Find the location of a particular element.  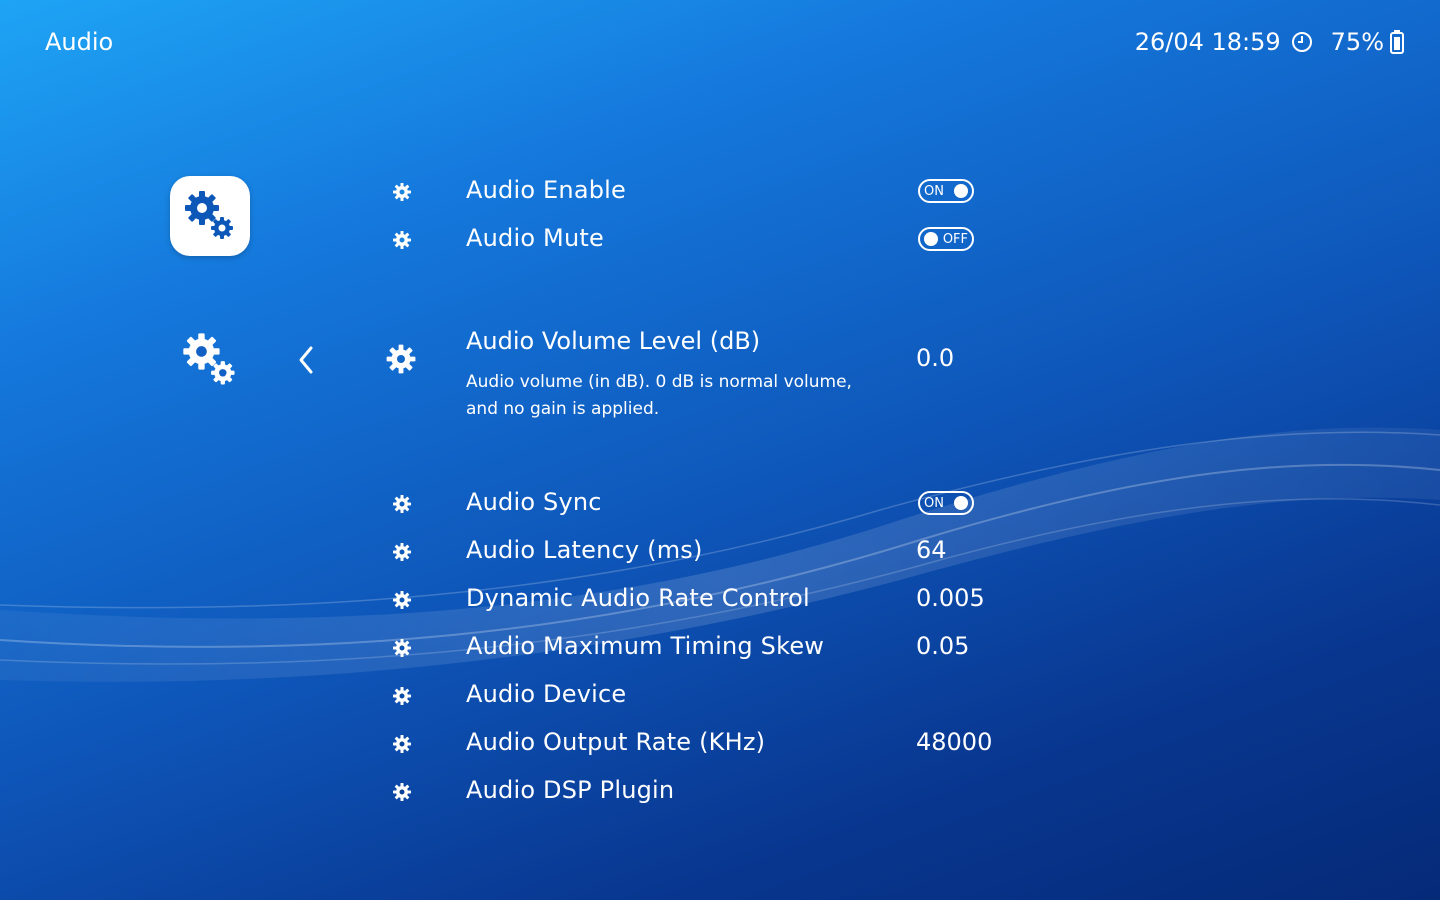

menu-item-label: Audio Sync is located at coordinates (534, 502).